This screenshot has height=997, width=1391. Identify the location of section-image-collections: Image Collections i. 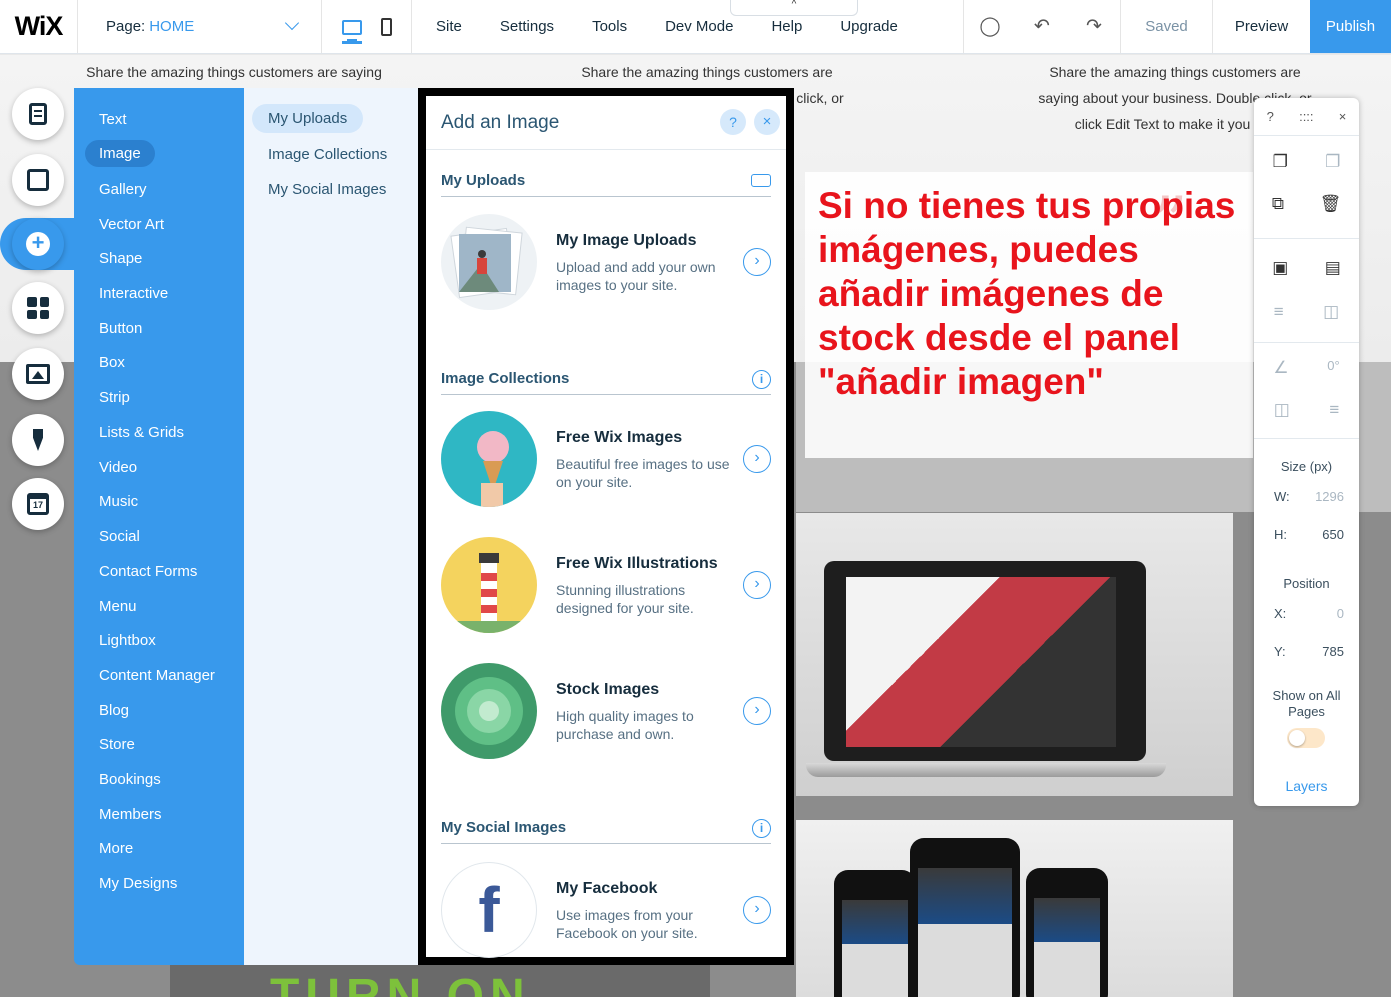
(606, 382).